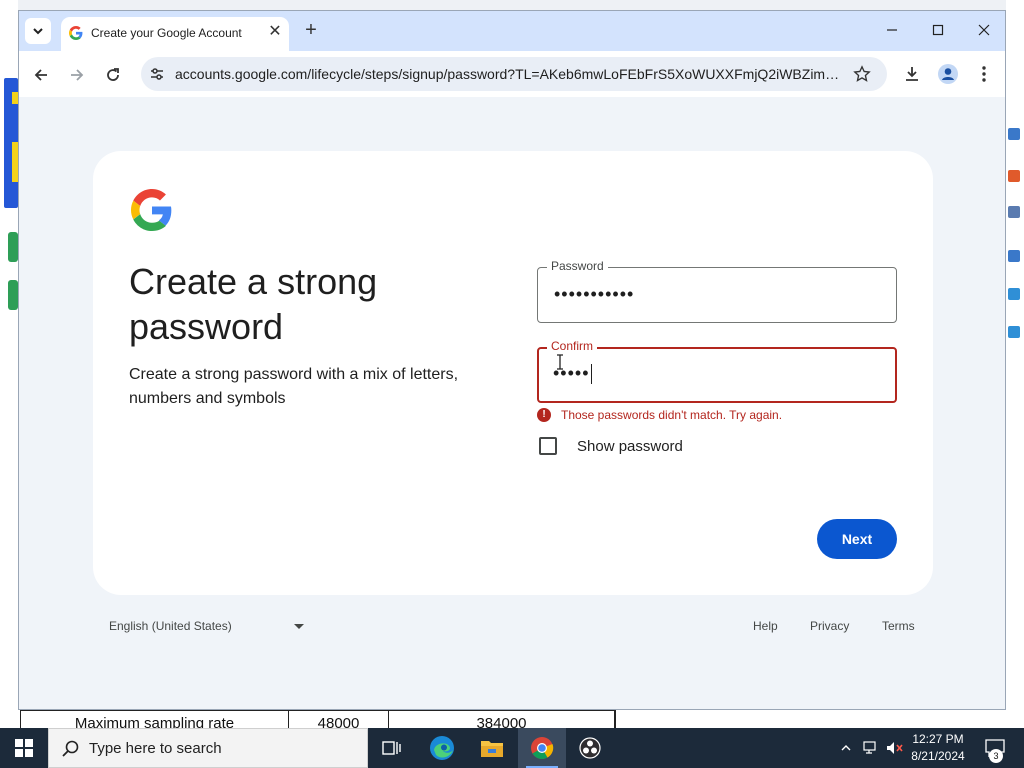  I want to click on close-tab-icon: ✕, so click(275, 32).